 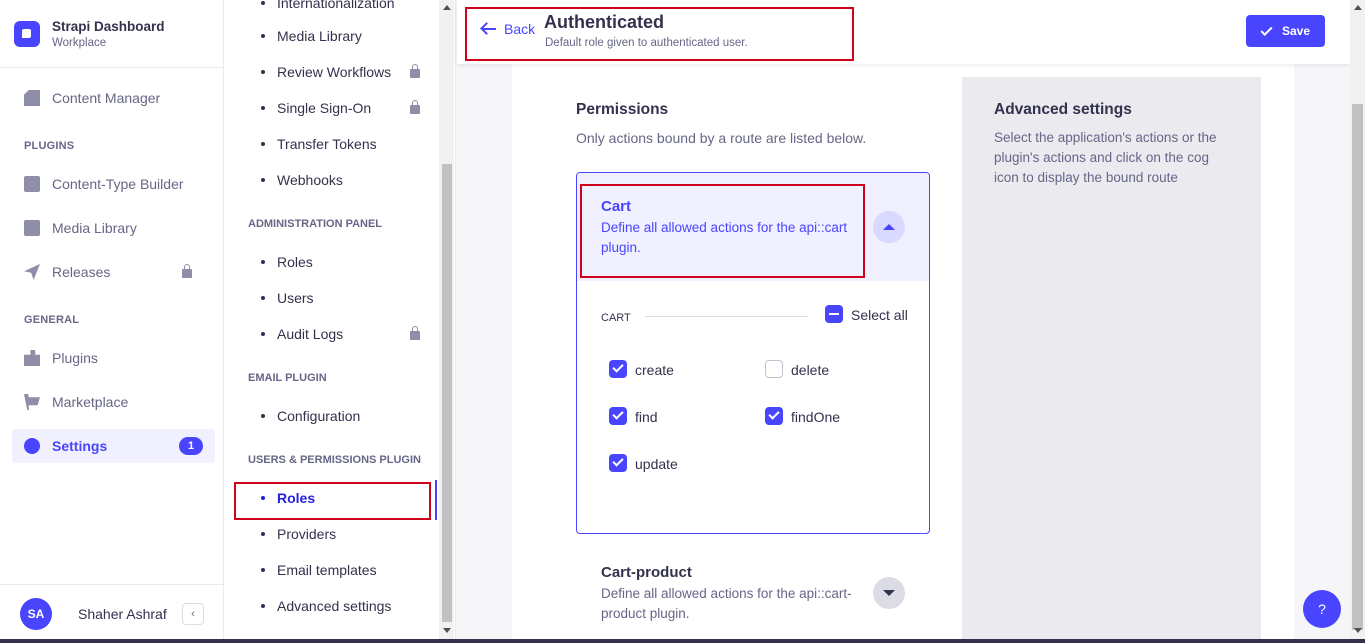 I want to click on chevron-down-icon, so click(x=889, y=593).